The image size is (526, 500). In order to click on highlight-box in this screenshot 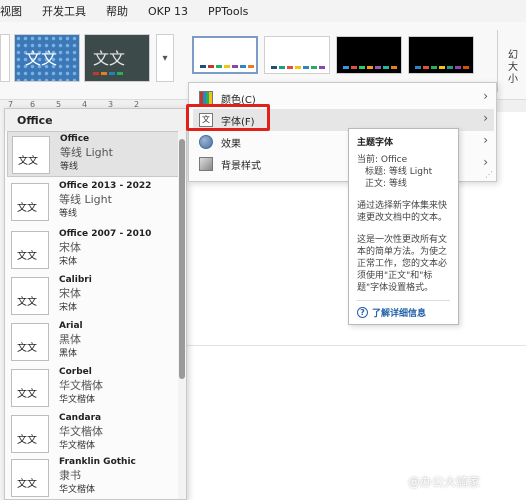, I will do `click(228, 117)`.